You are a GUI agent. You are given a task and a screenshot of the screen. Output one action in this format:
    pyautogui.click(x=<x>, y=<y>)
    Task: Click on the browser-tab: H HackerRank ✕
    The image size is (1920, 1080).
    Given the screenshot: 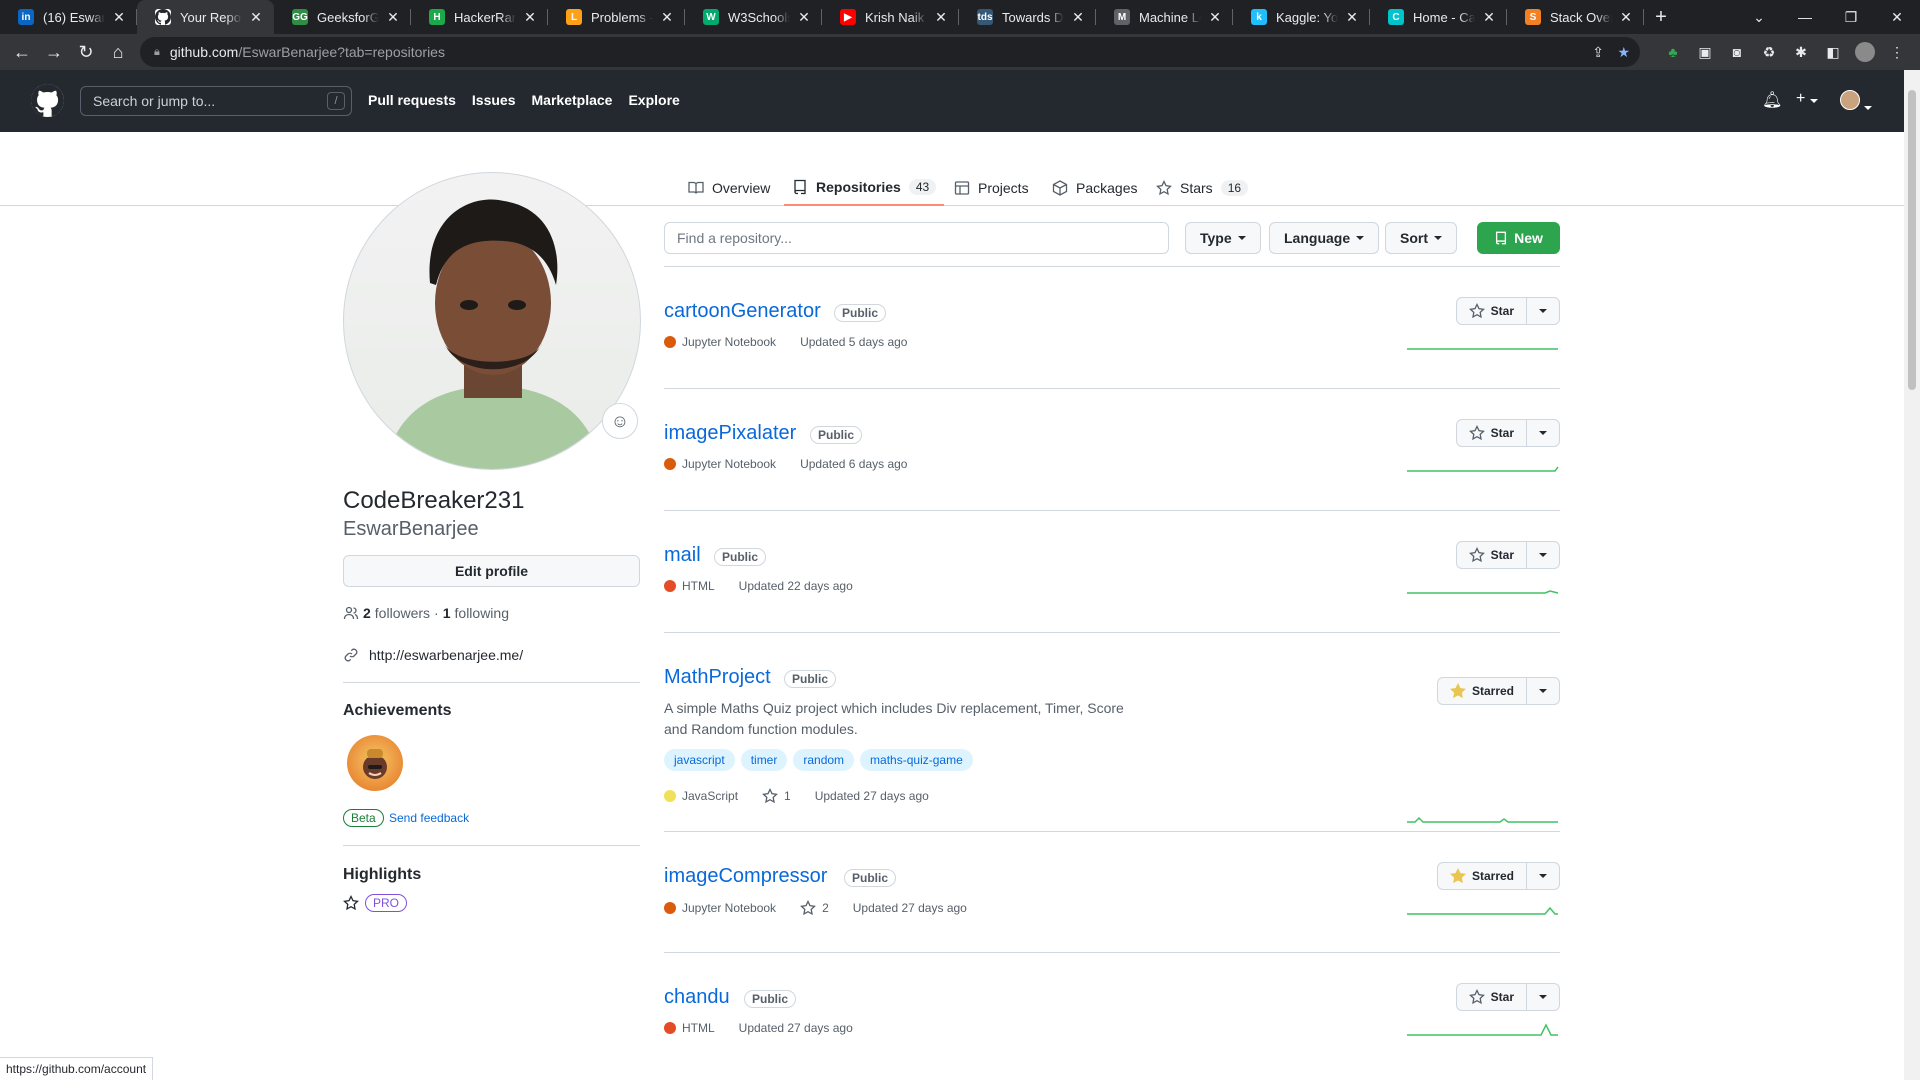 What is the action you would take?
    pyautogui.click(x=479, y=17)
    